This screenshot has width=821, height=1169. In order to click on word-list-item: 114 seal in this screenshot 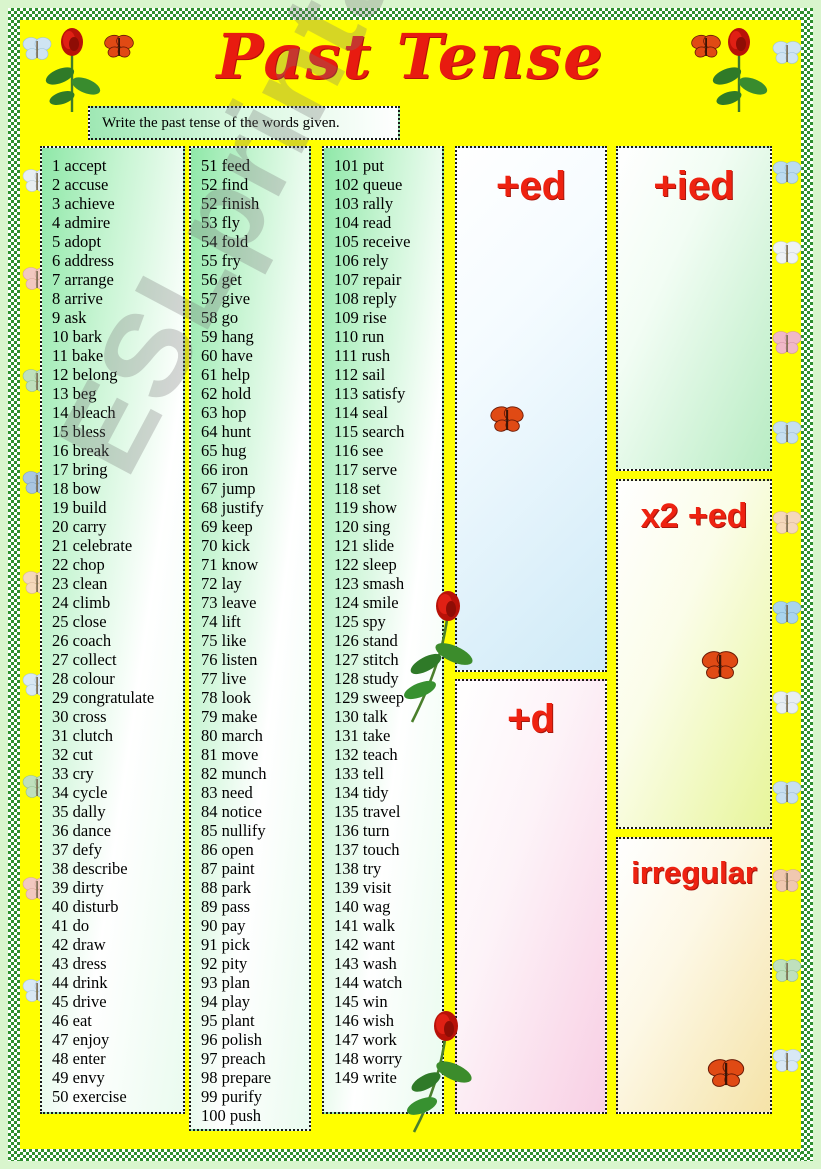, I will do `click(361, 412)`.